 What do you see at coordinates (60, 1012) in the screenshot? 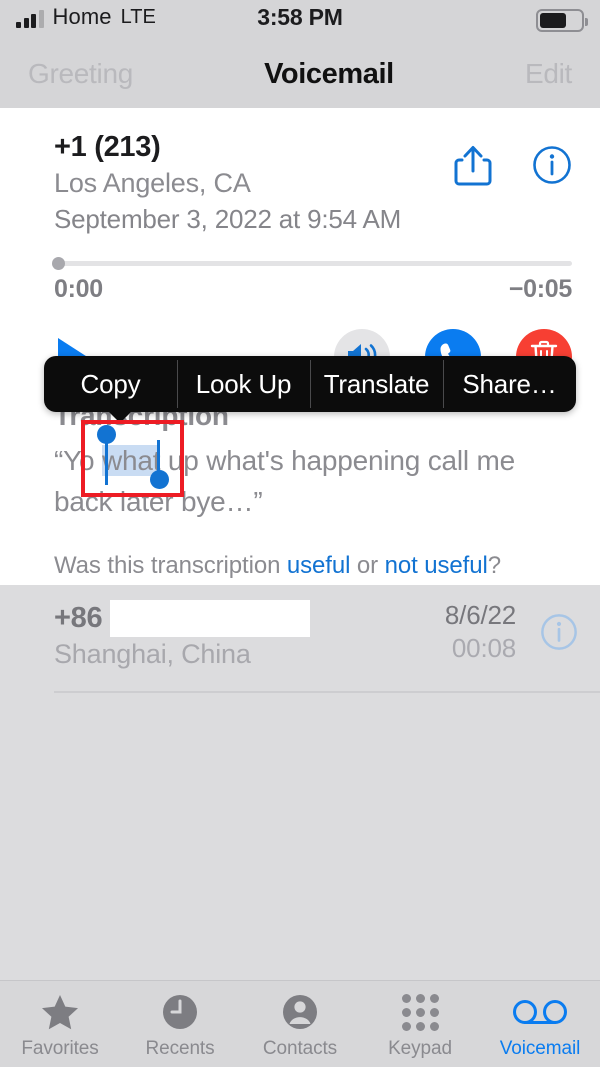
I see `star-icon` at bounding box center [60, 1012].